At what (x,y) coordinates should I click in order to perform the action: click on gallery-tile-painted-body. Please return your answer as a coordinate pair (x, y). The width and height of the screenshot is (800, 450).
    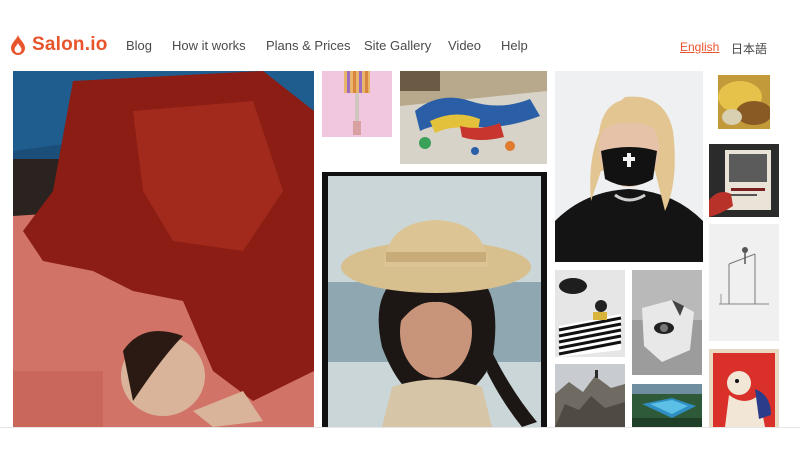
    Looking at the image, I should click on (473, 117).